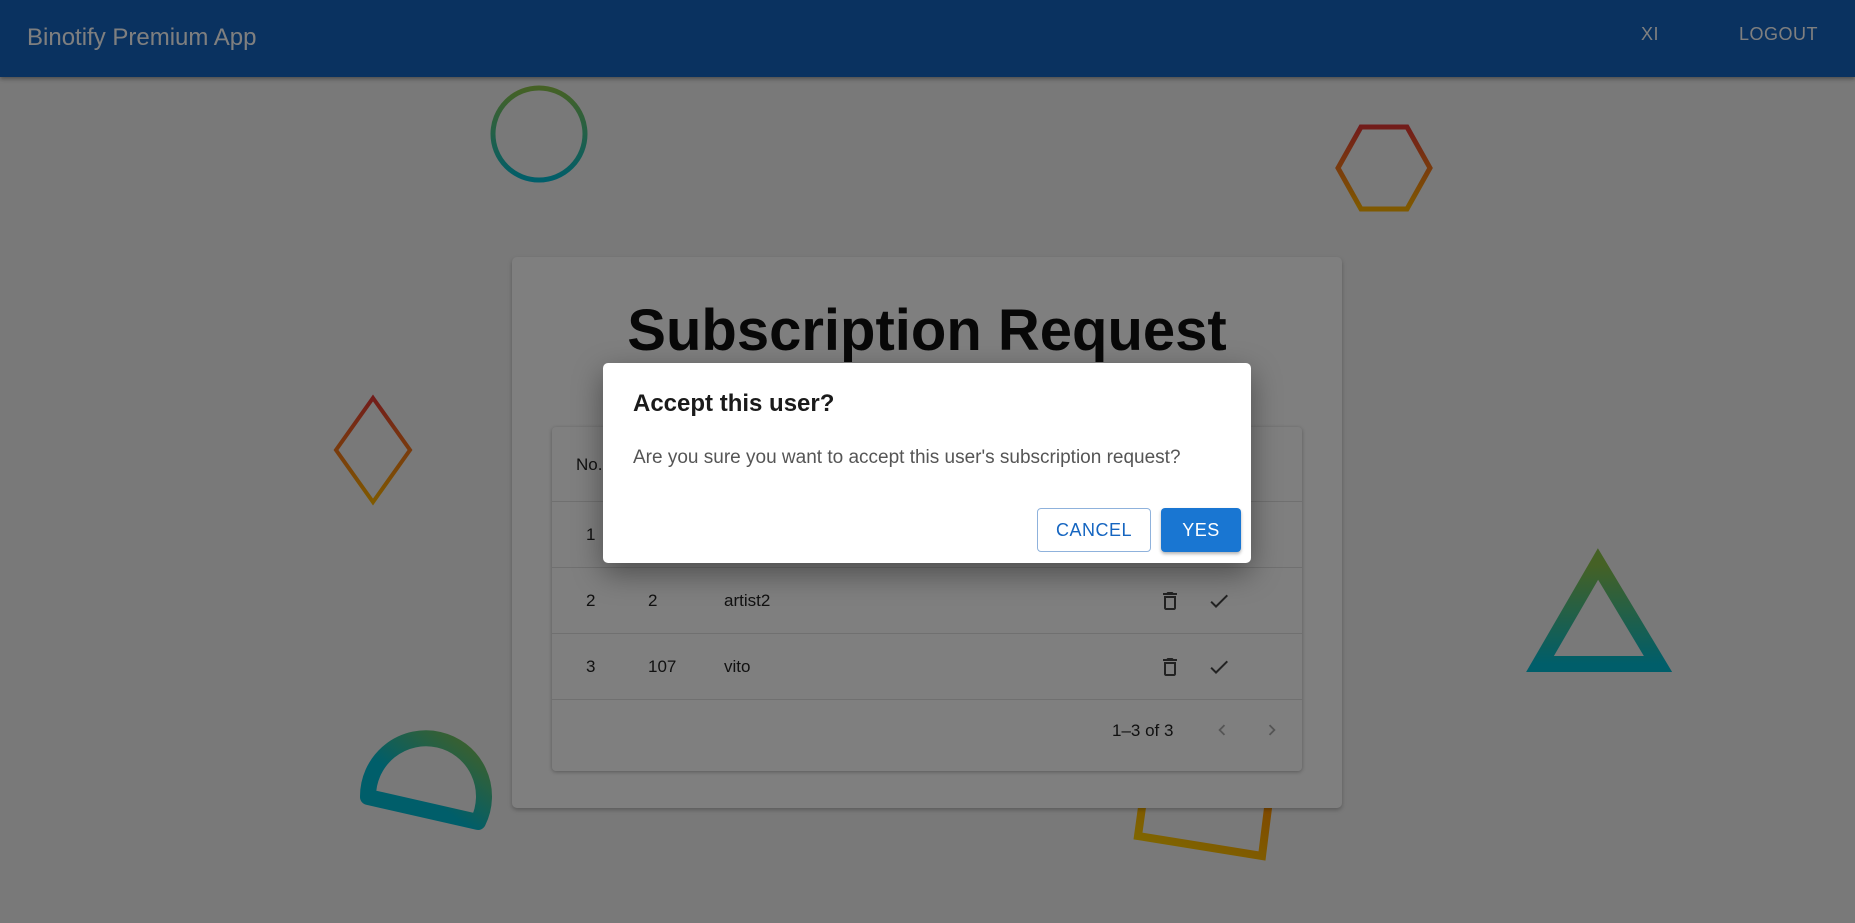 The width and height of the screenshot is (1855, 923). I want to click on dialog-title: Accept this user?, so click(734, 403).